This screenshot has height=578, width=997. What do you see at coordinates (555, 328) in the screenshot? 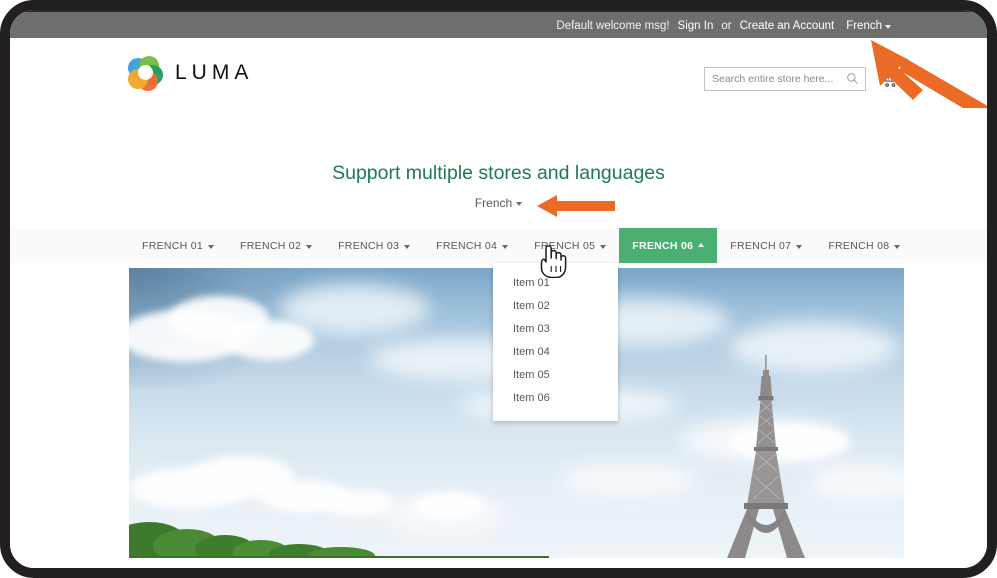
I see `dropdown-item: Item 03` at bounding box center [555, 328].